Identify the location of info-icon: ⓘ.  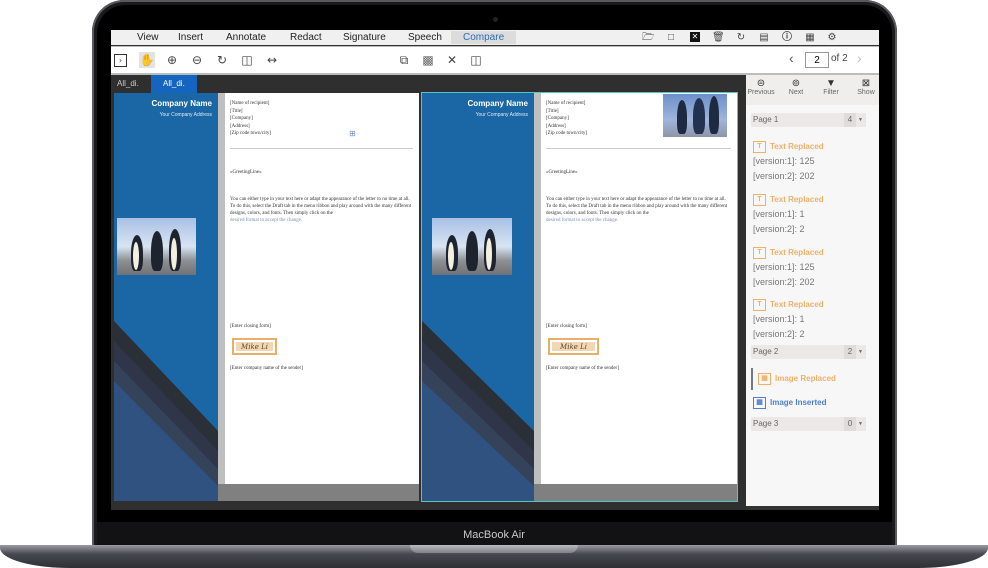
(787, 37).